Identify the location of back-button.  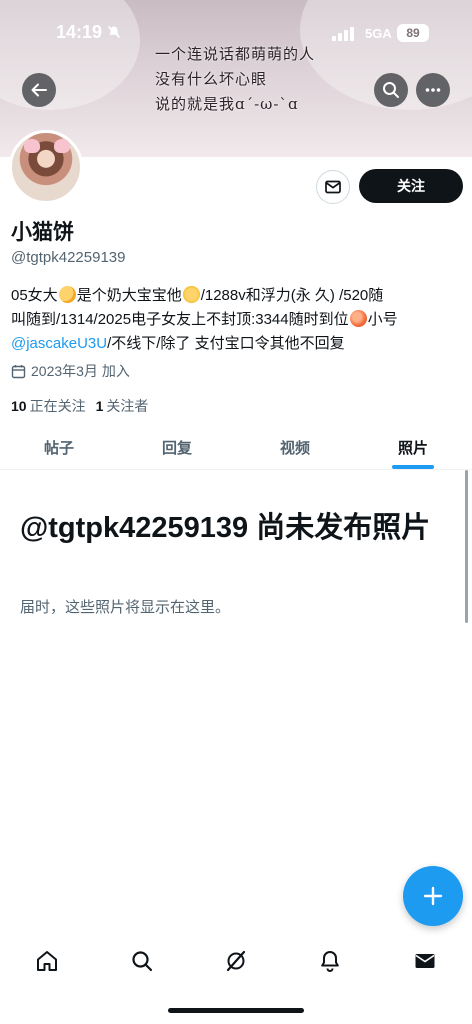
(39, 90).